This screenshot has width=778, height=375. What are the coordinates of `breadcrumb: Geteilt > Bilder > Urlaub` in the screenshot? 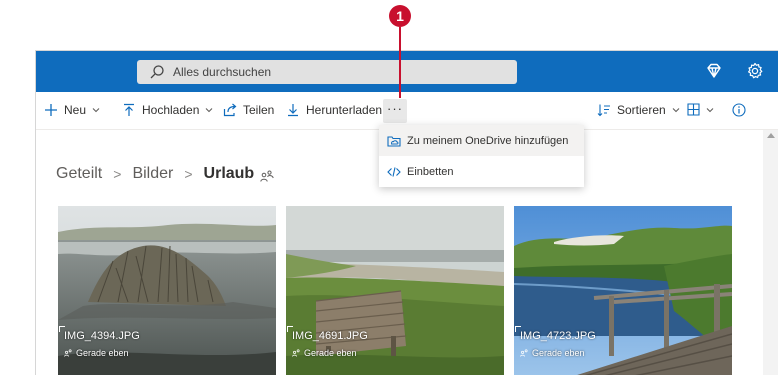 It's located at (165, 174).